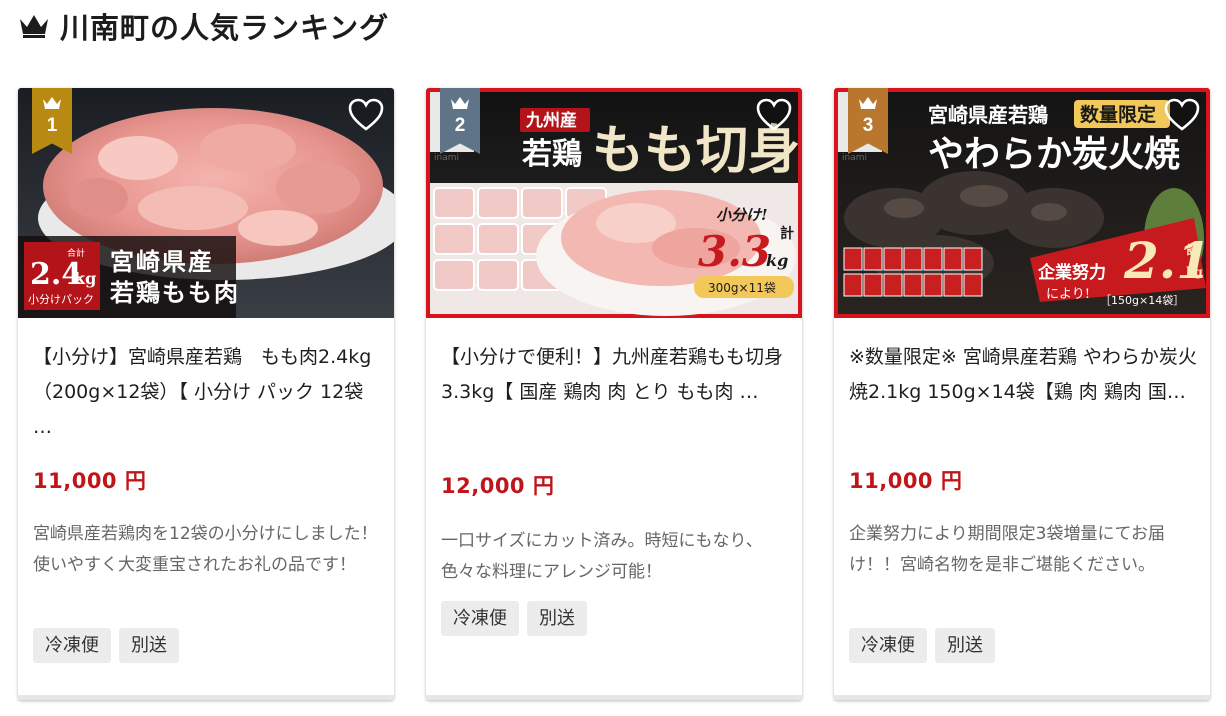  Describe the element at coordinates (552, 154) in the screenshot. I see `svg-text: 若鶏` at that location.